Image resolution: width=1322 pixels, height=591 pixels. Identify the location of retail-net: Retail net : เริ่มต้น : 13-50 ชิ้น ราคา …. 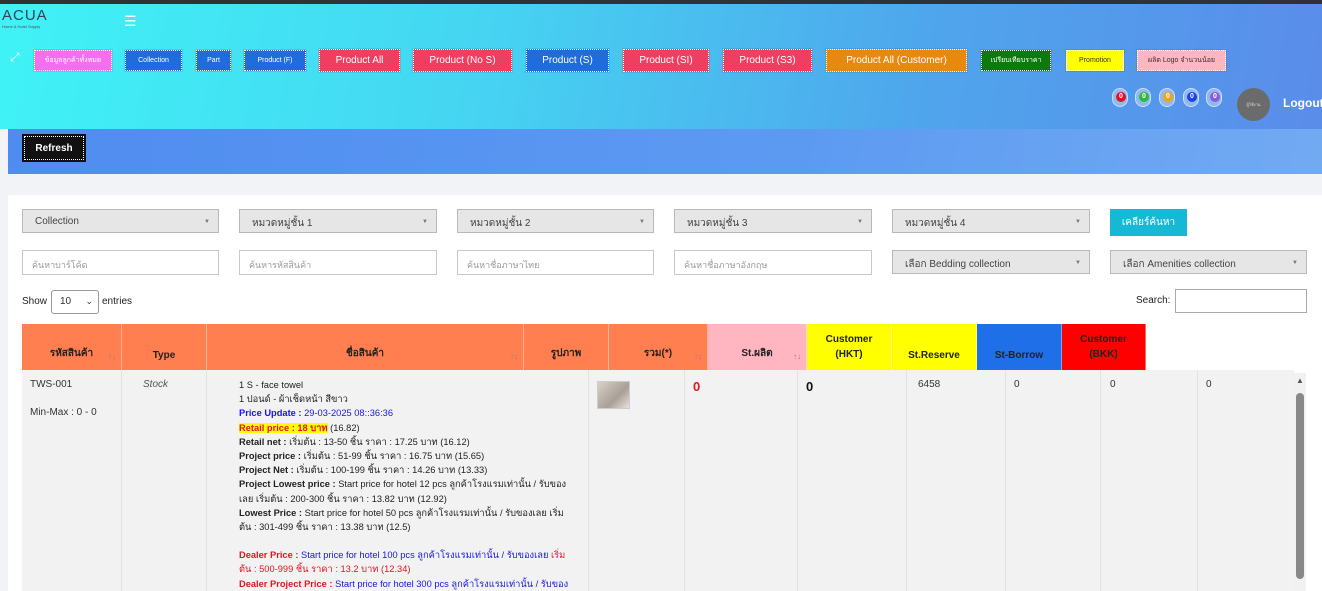
(411, 442).